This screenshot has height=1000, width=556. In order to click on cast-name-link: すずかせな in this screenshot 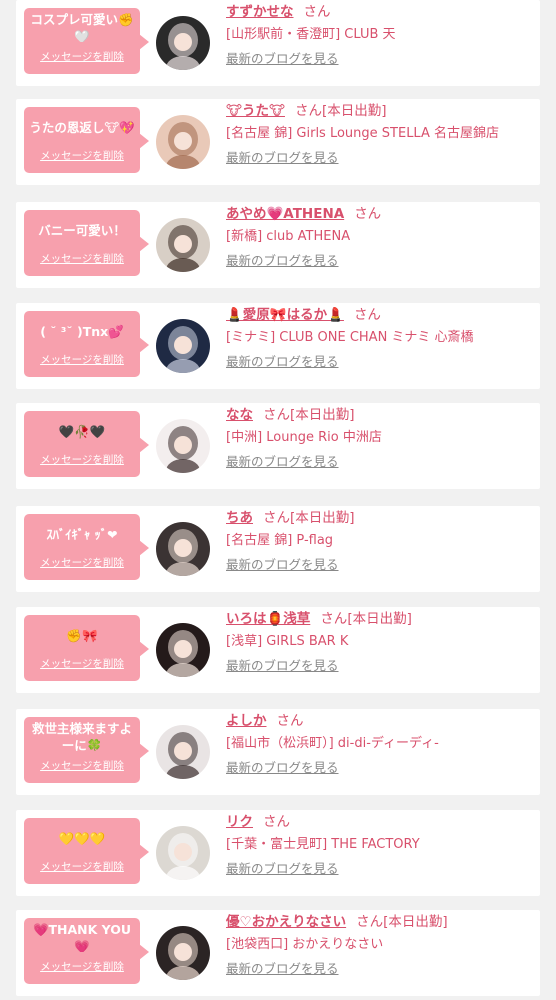, I will do `click(260, 12)`.